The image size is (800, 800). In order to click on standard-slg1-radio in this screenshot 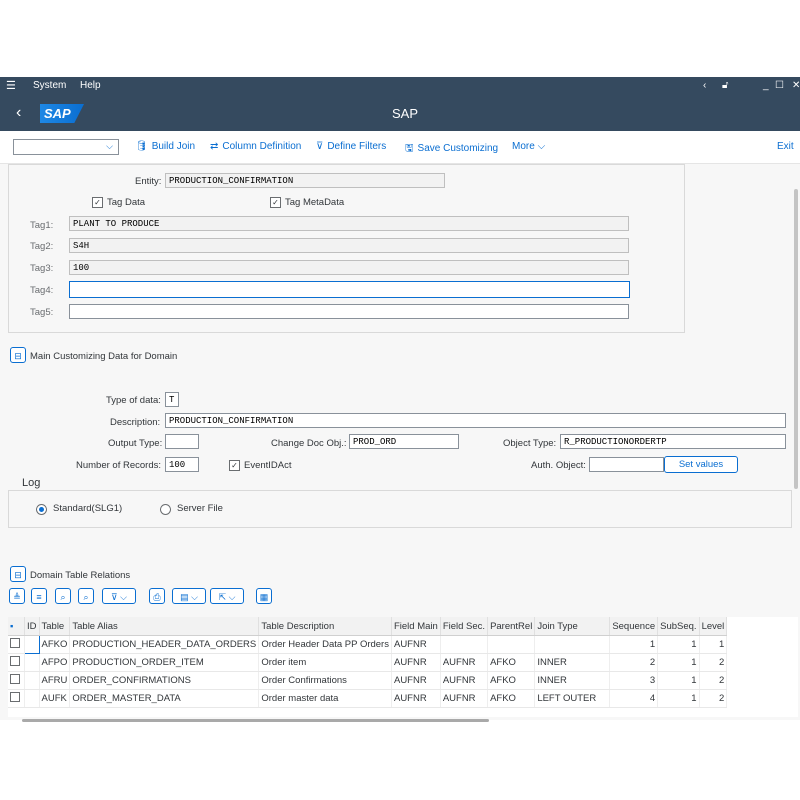, I will do `click(41, 509)`.